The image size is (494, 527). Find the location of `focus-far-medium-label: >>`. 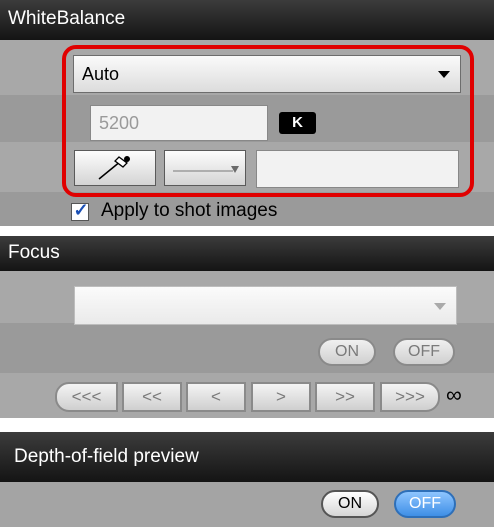

focus-far-medium-label: >> is located at coordinates (345, 396).